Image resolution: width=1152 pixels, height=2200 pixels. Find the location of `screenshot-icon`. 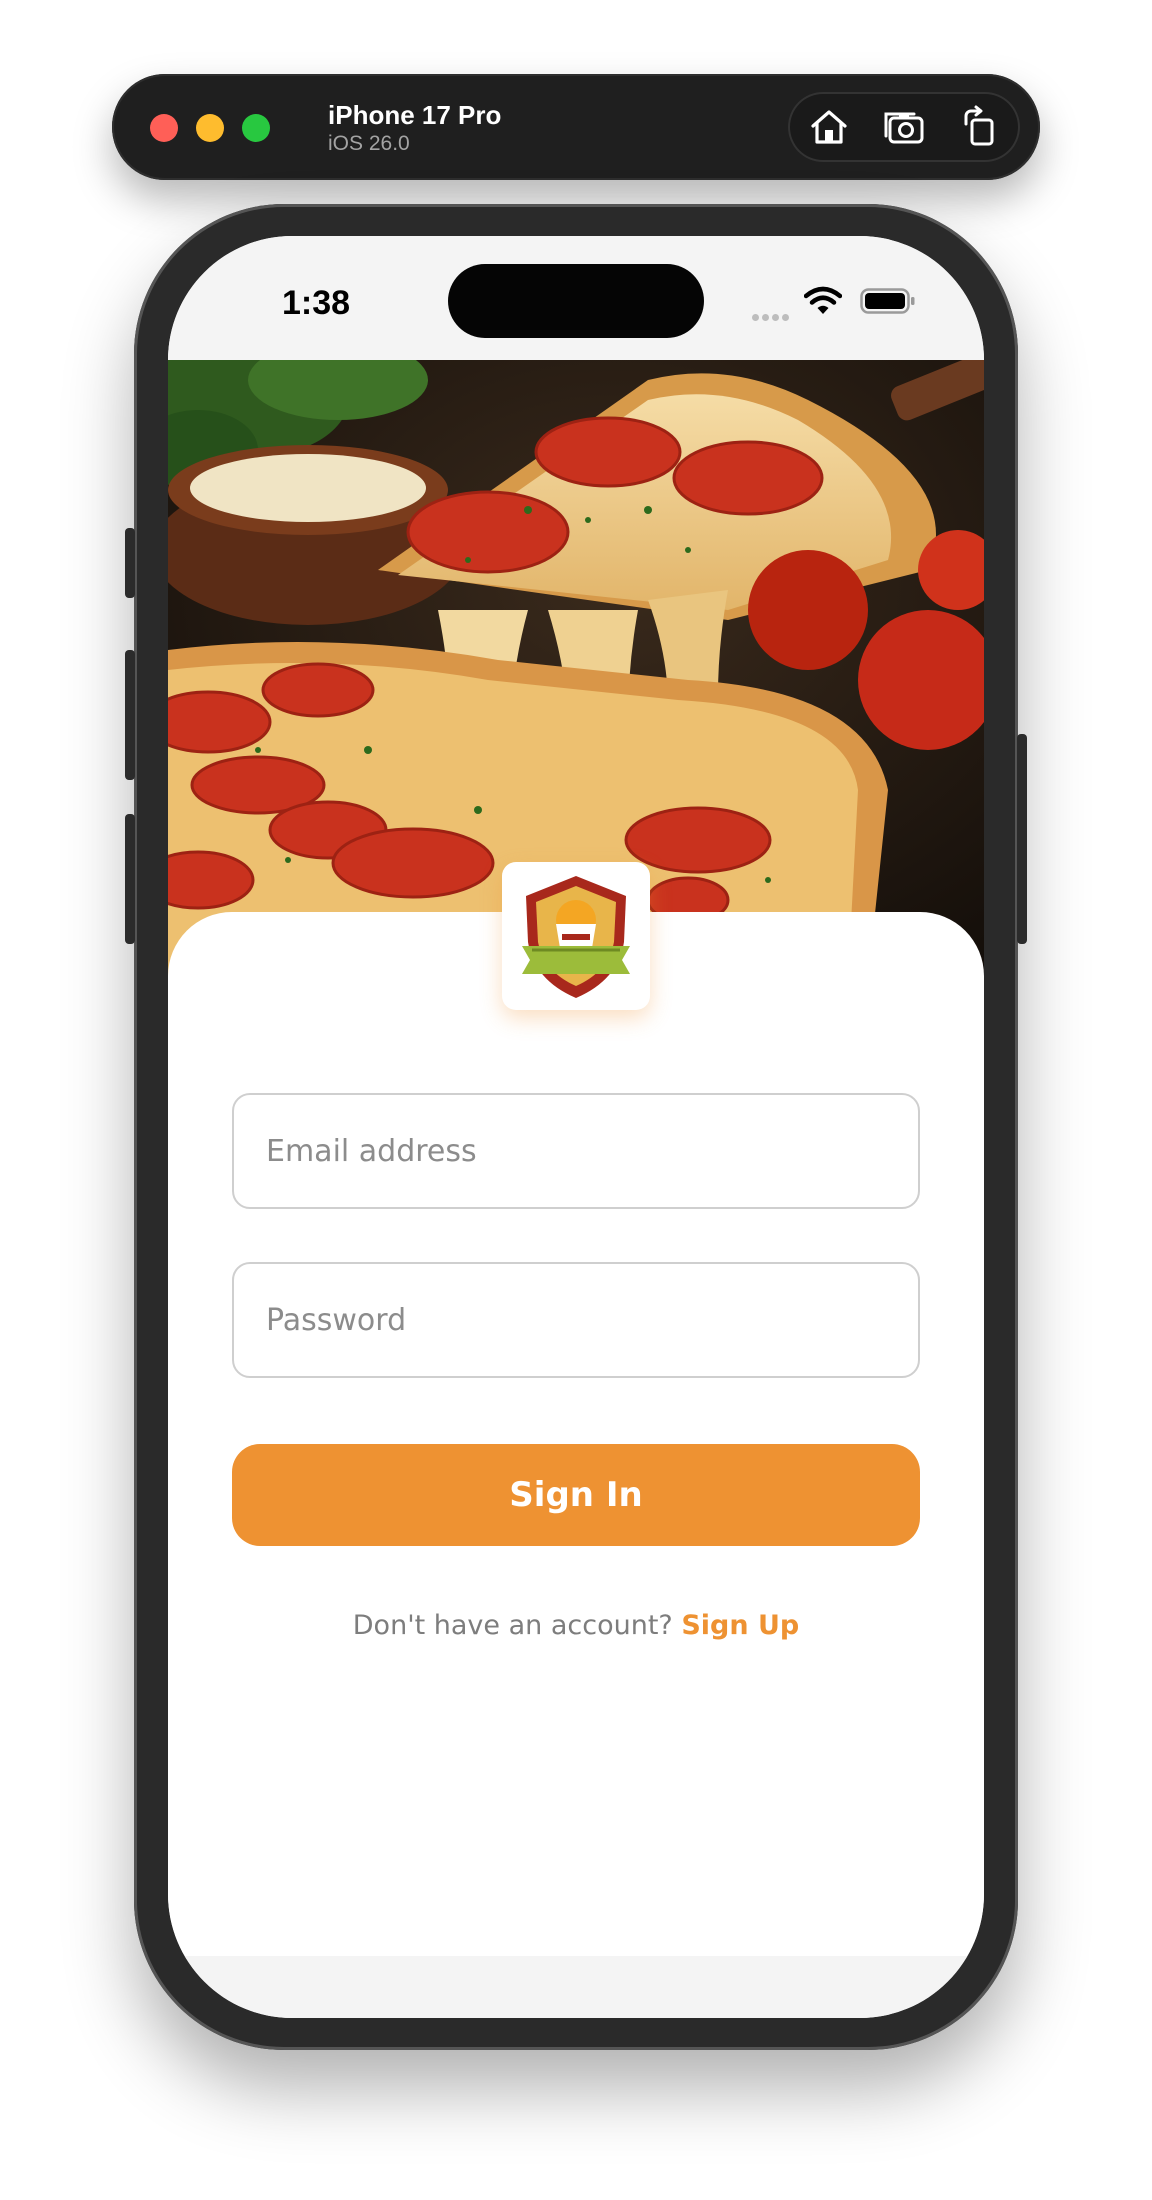

screenshot-icon is located at coordinates (904, 128).